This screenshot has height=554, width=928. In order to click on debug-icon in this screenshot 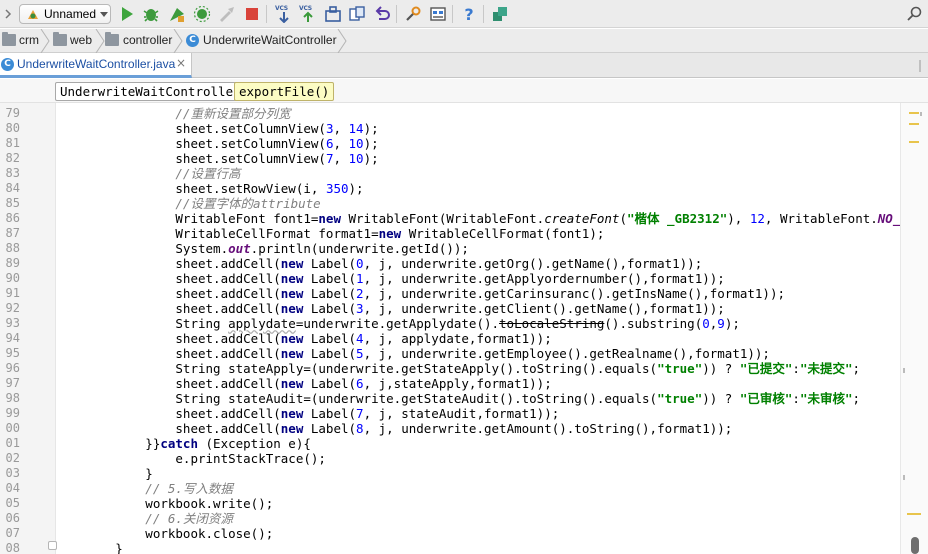, I will do `click(151, 14)`.